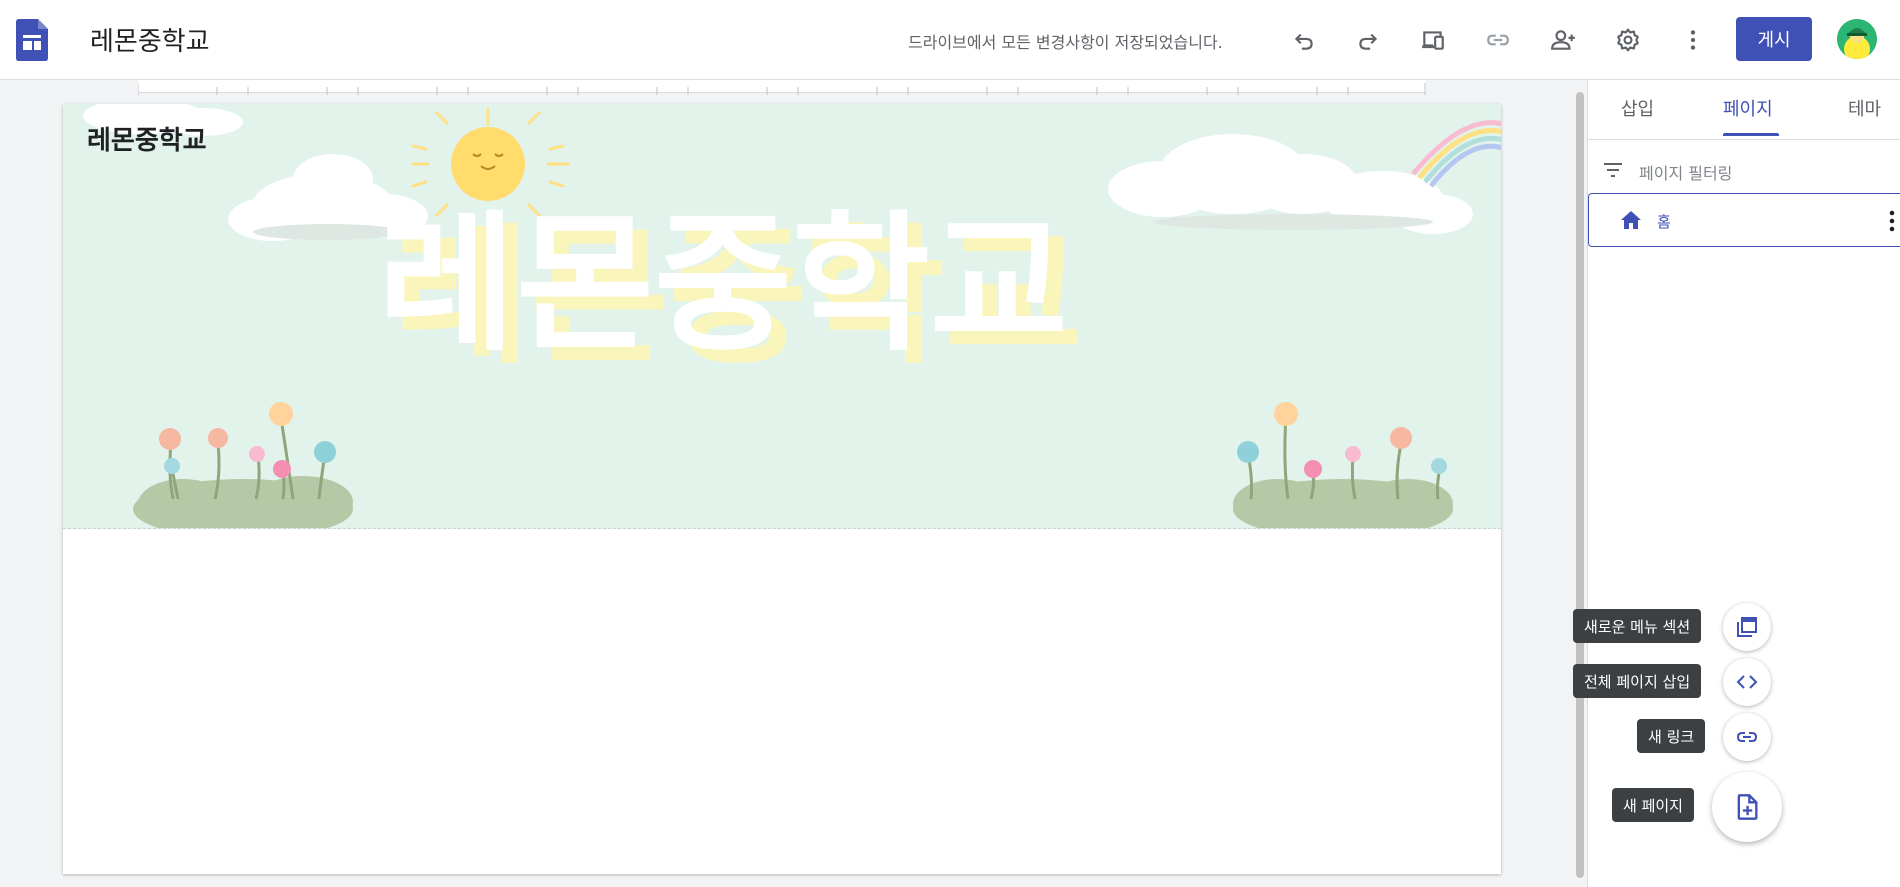 The image size is (1900, 887). I want to click on new-menu-section-button, so click(1747, 627).